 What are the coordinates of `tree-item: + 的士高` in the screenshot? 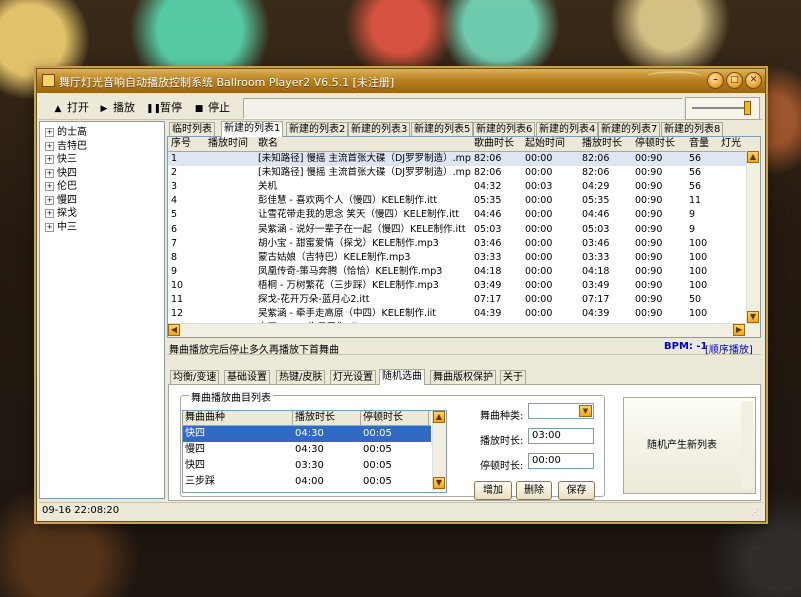 It's located at (66, 132).